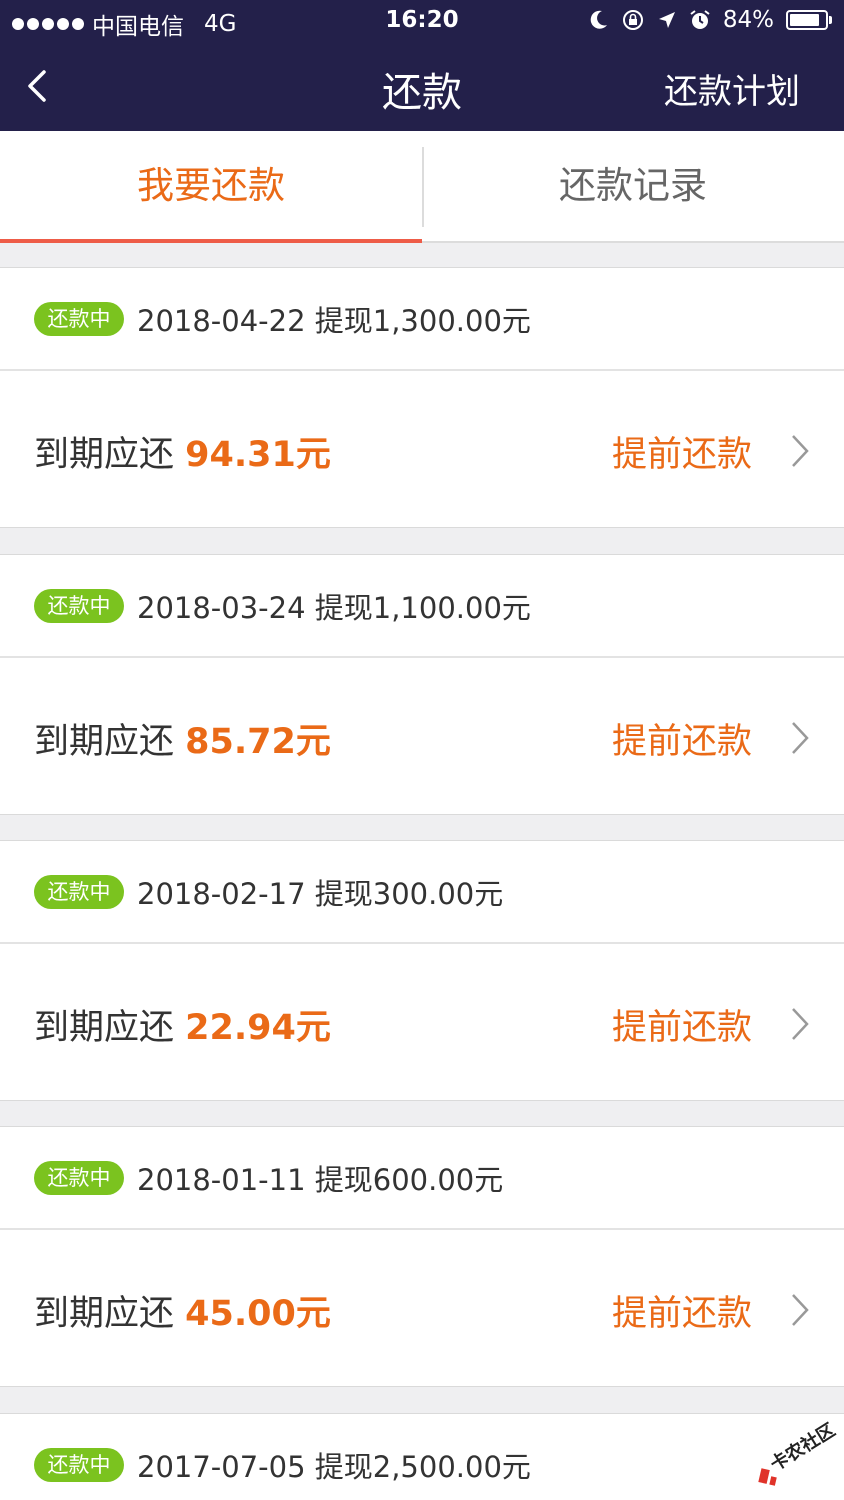 The image size is (844, 1500). I want to click on loan-summary: 2018-03-24 提现1,100.00元, so click(334, 606).